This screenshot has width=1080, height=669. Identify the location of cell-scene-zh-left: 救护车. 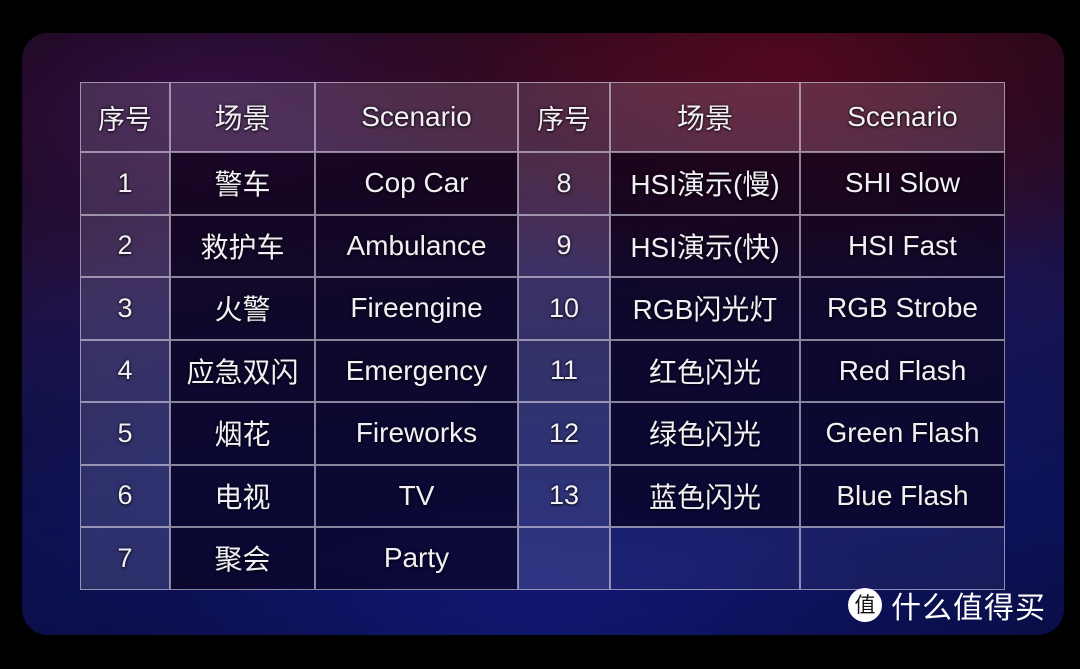
(242, 245).